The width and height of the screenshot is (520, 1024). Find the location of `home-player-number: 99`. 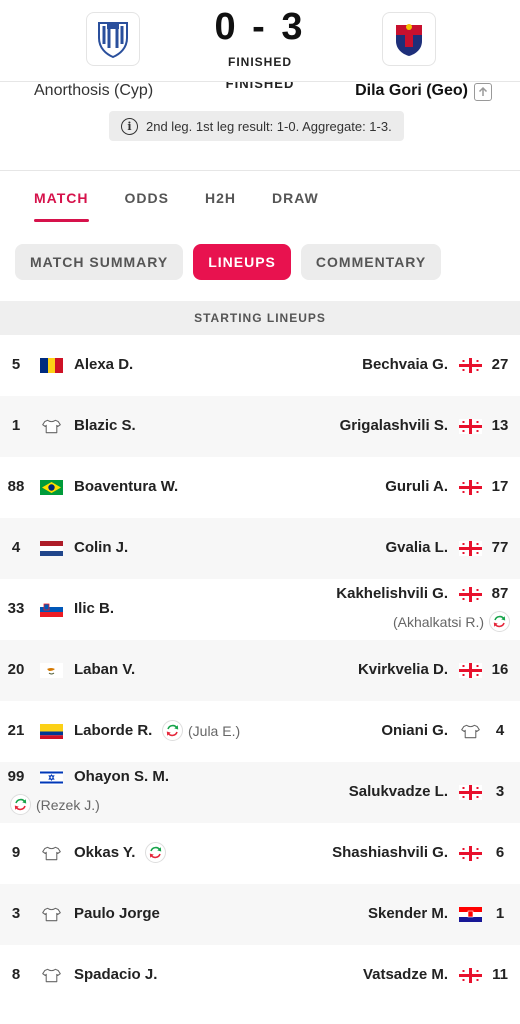

home-player-number: 99 is located at coordinates (16, 776).